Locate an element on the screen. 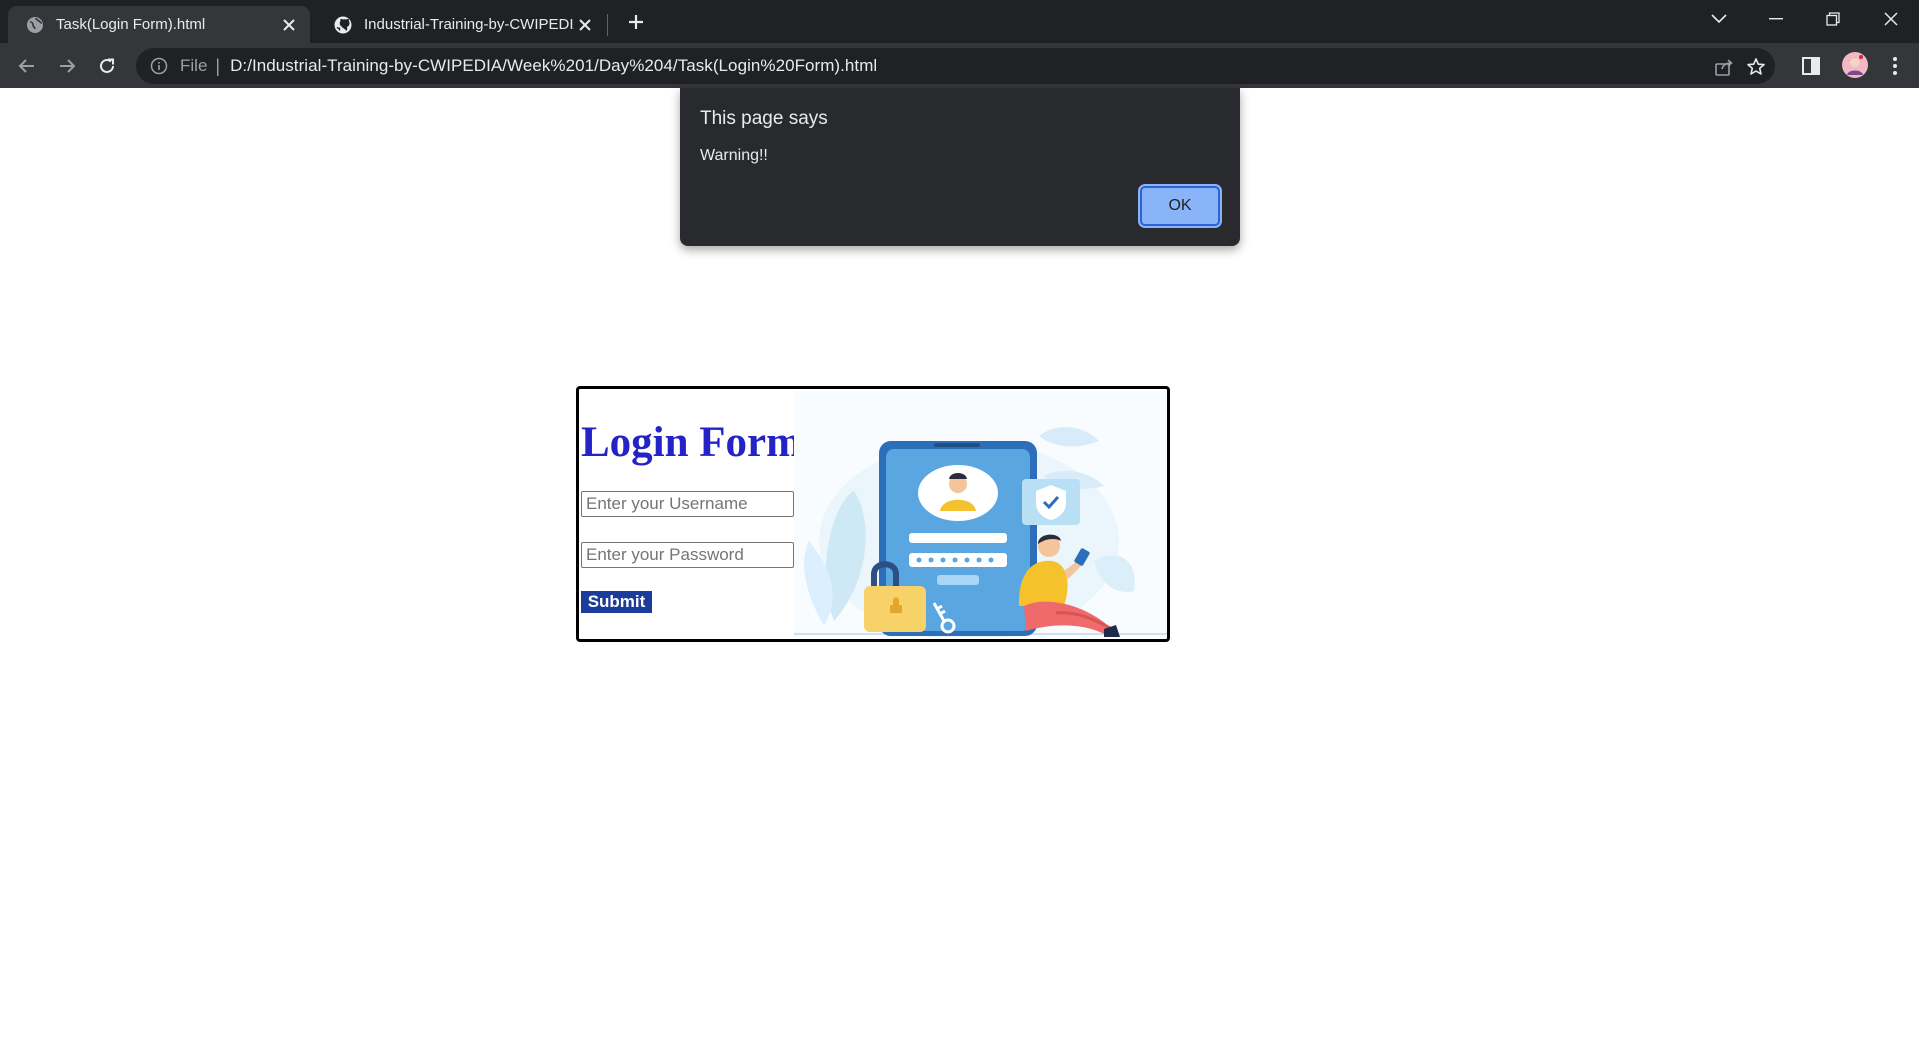 The height and width of the screenshot is (1062, 1919). arrow-right-icon is located at coordinates (68, 66).